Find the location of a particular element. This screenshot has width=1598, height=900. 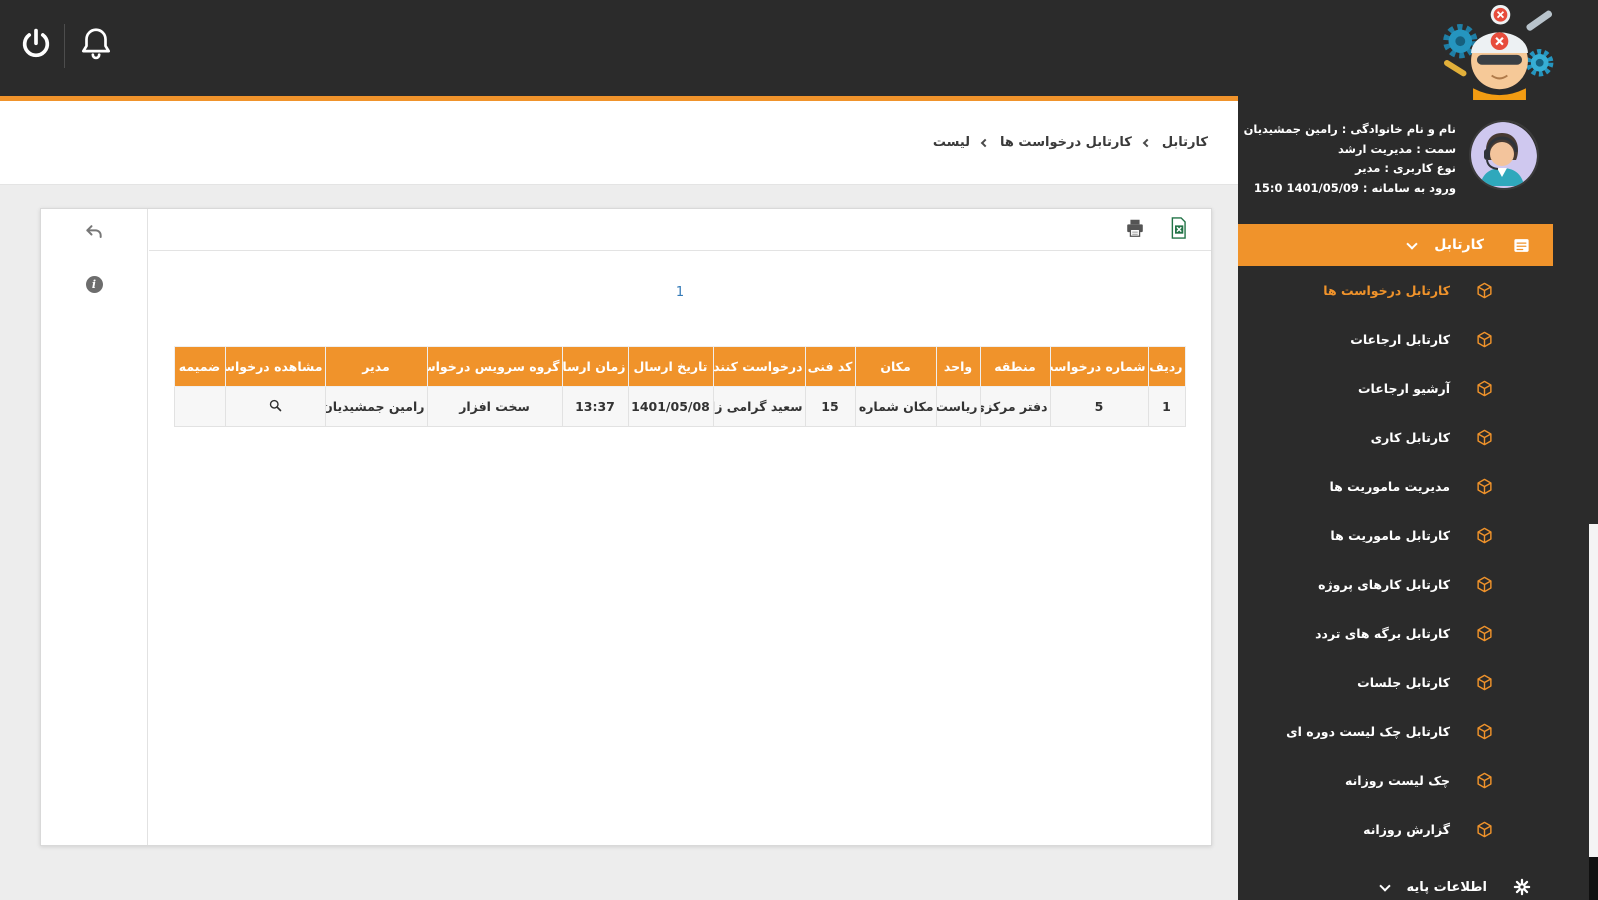

col-tech-code: کد فنی is located at coordinates (830, 366).